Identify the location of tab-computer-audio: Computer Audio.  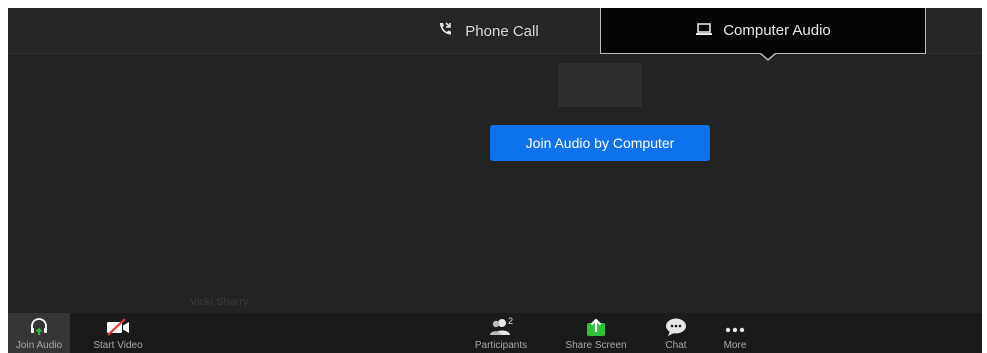
(763, 31).